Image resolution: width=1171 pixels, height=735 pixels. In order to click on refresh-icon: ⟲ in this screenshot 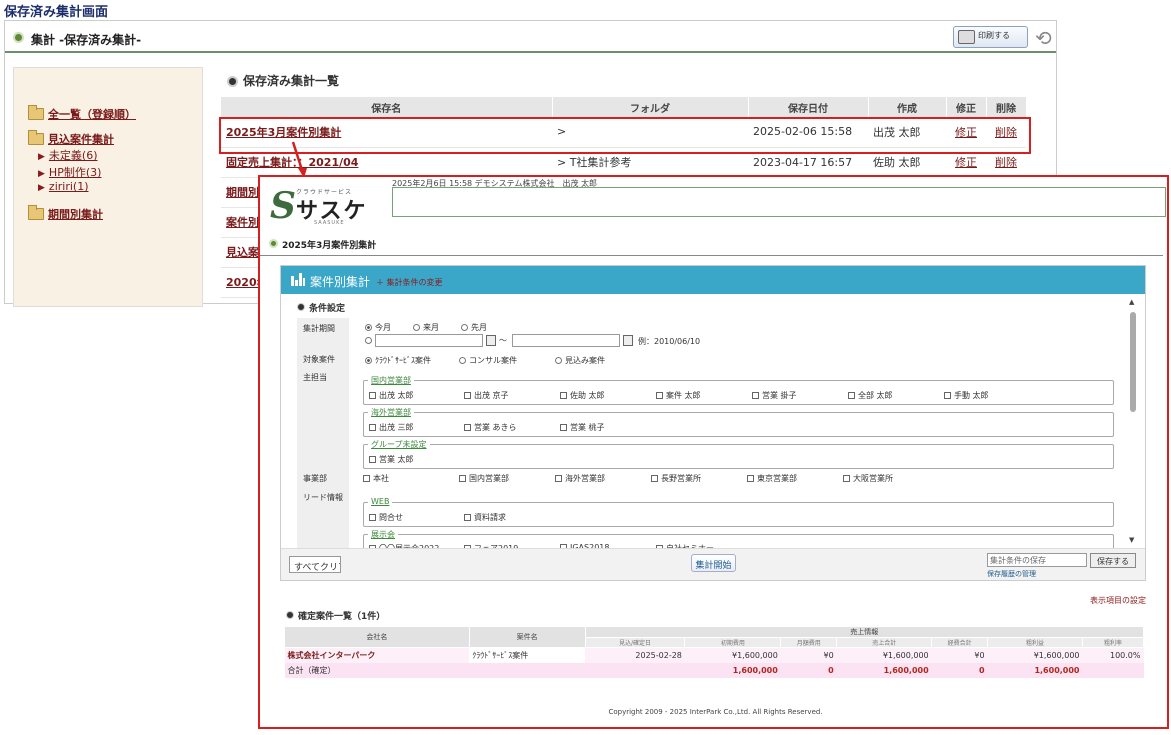, I will do `click(1043, 38)`.